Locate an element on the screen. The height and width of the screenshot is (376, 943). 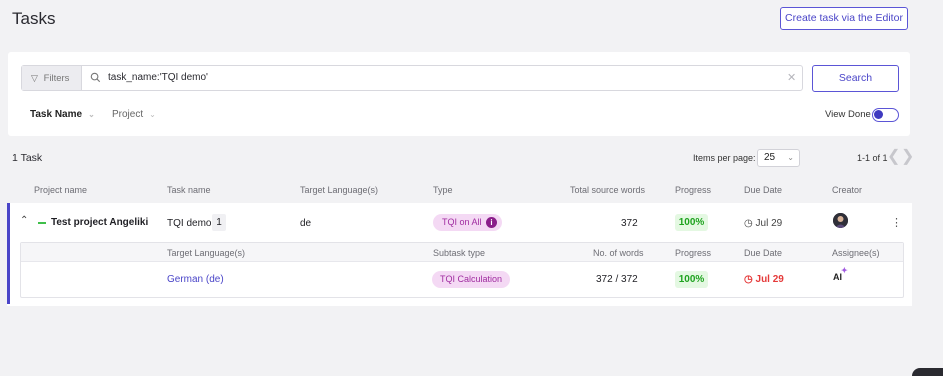
col-task-name: Task name is located at coordinates (189, 190).